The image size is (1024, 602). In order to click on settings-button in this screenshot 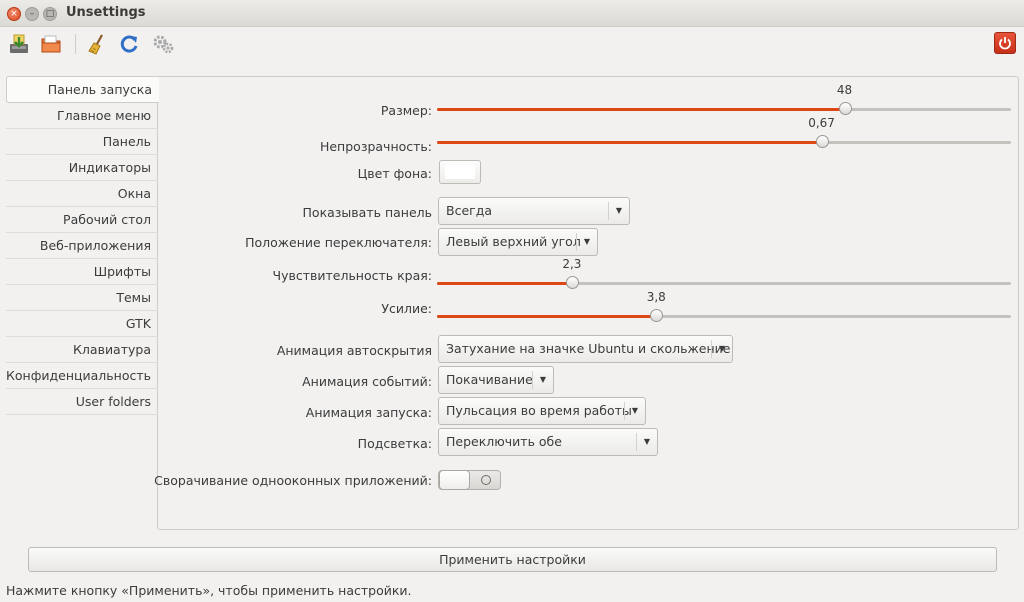, I will do `click(163, 44)`.